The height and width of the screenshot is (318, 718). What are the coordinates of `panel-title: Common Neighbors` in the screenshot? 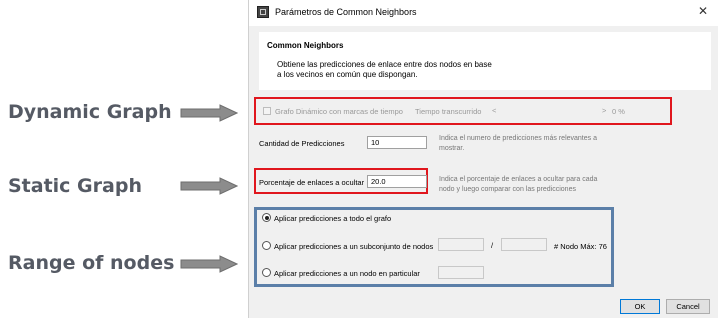 It's located at (305, 45).